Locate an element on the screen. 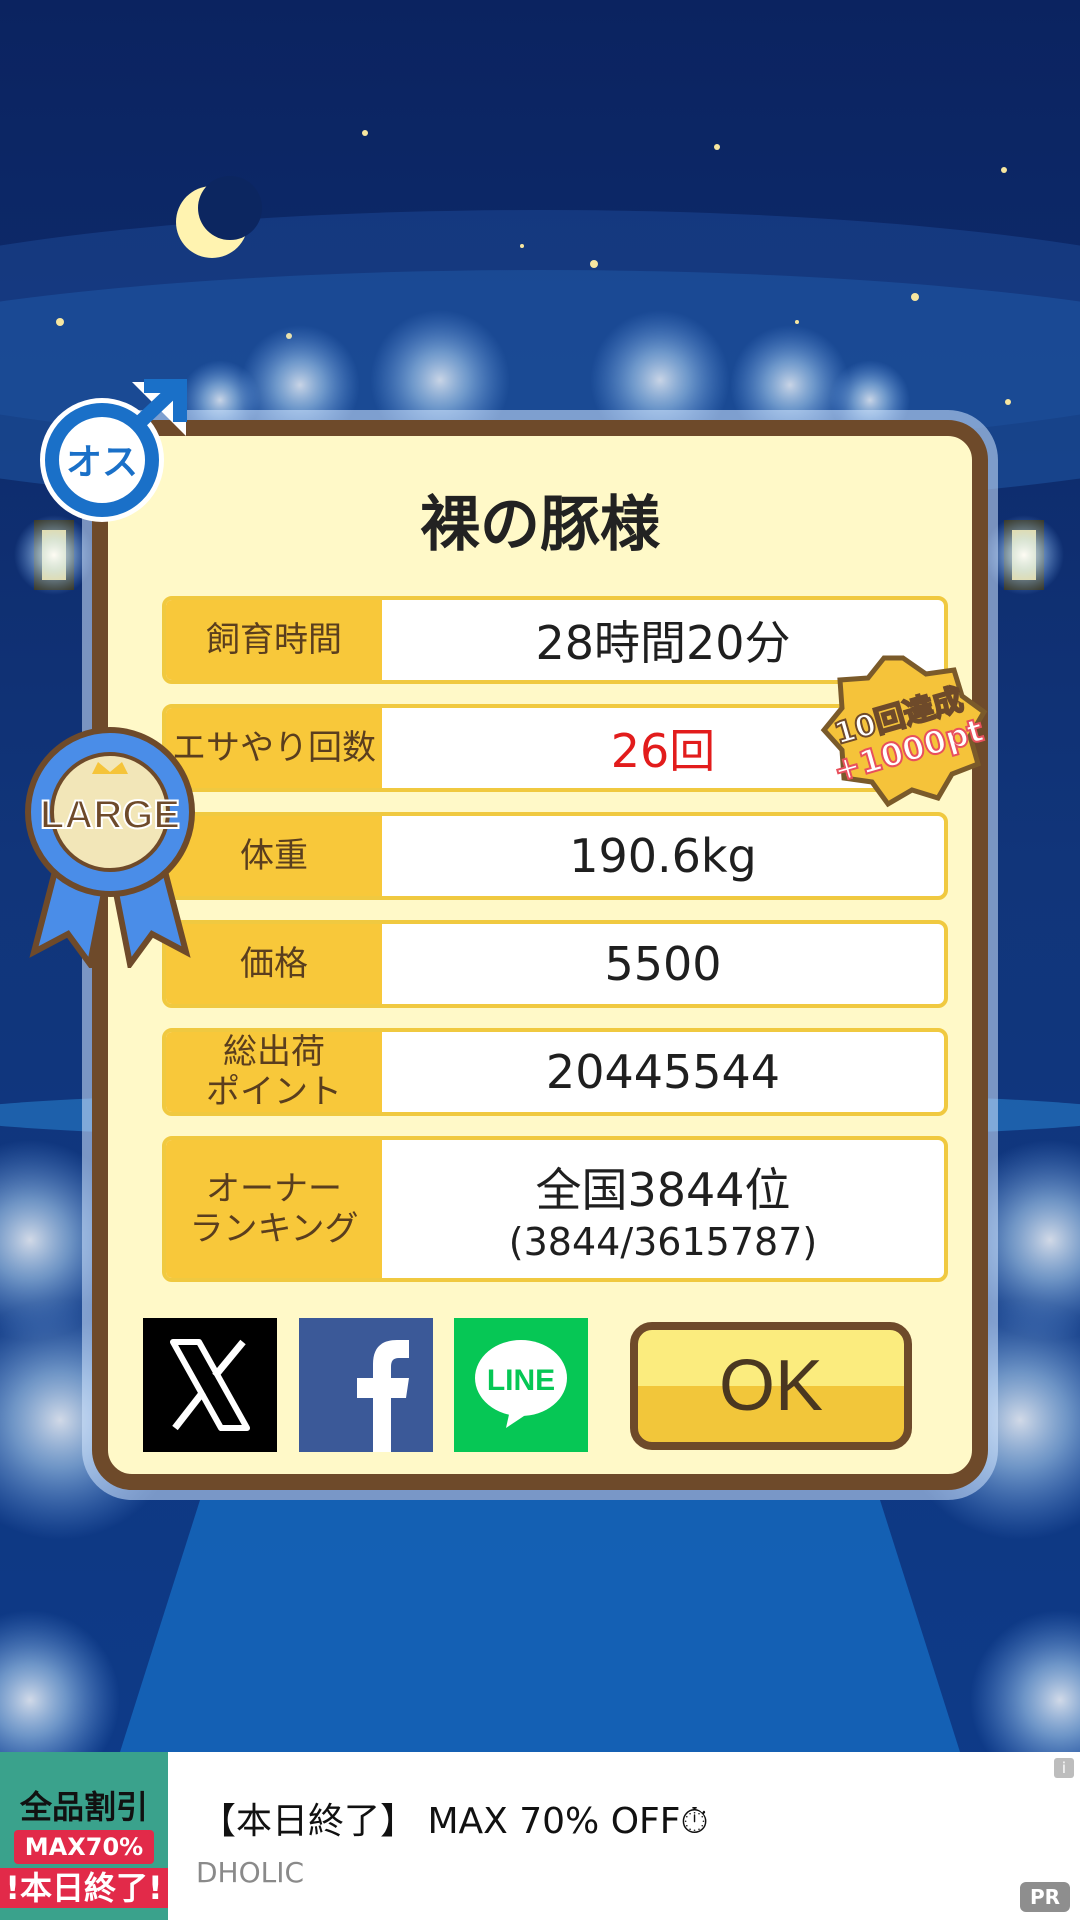 The image size is (1080, 1920). bonus-achievement-badge: 10回達成 +1000pt is located at coordinates (904, 731).